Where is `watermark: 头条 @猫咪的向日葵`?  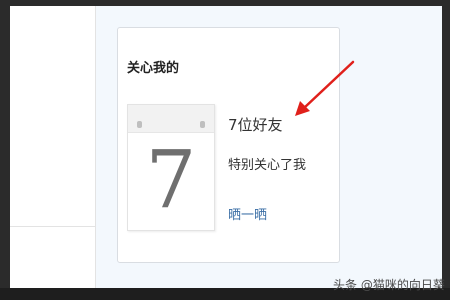
watermark: 头条 @猫咪的向日葵 is located at coordinates (389, 285).